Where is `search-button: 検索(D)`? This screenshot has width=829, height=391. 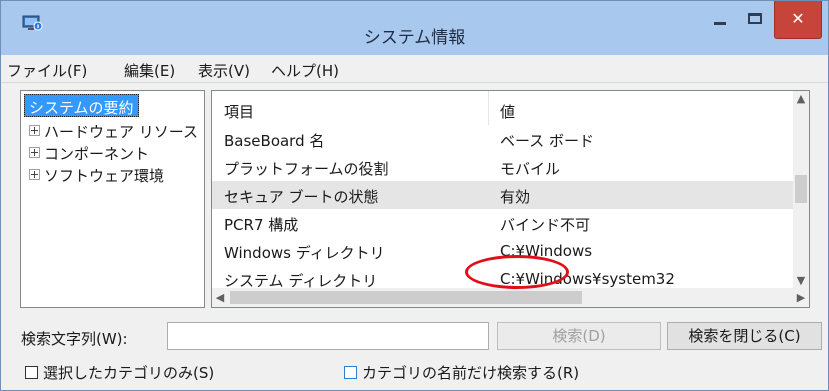
search-button: 検索(D) is located at coordinates (579, 336).